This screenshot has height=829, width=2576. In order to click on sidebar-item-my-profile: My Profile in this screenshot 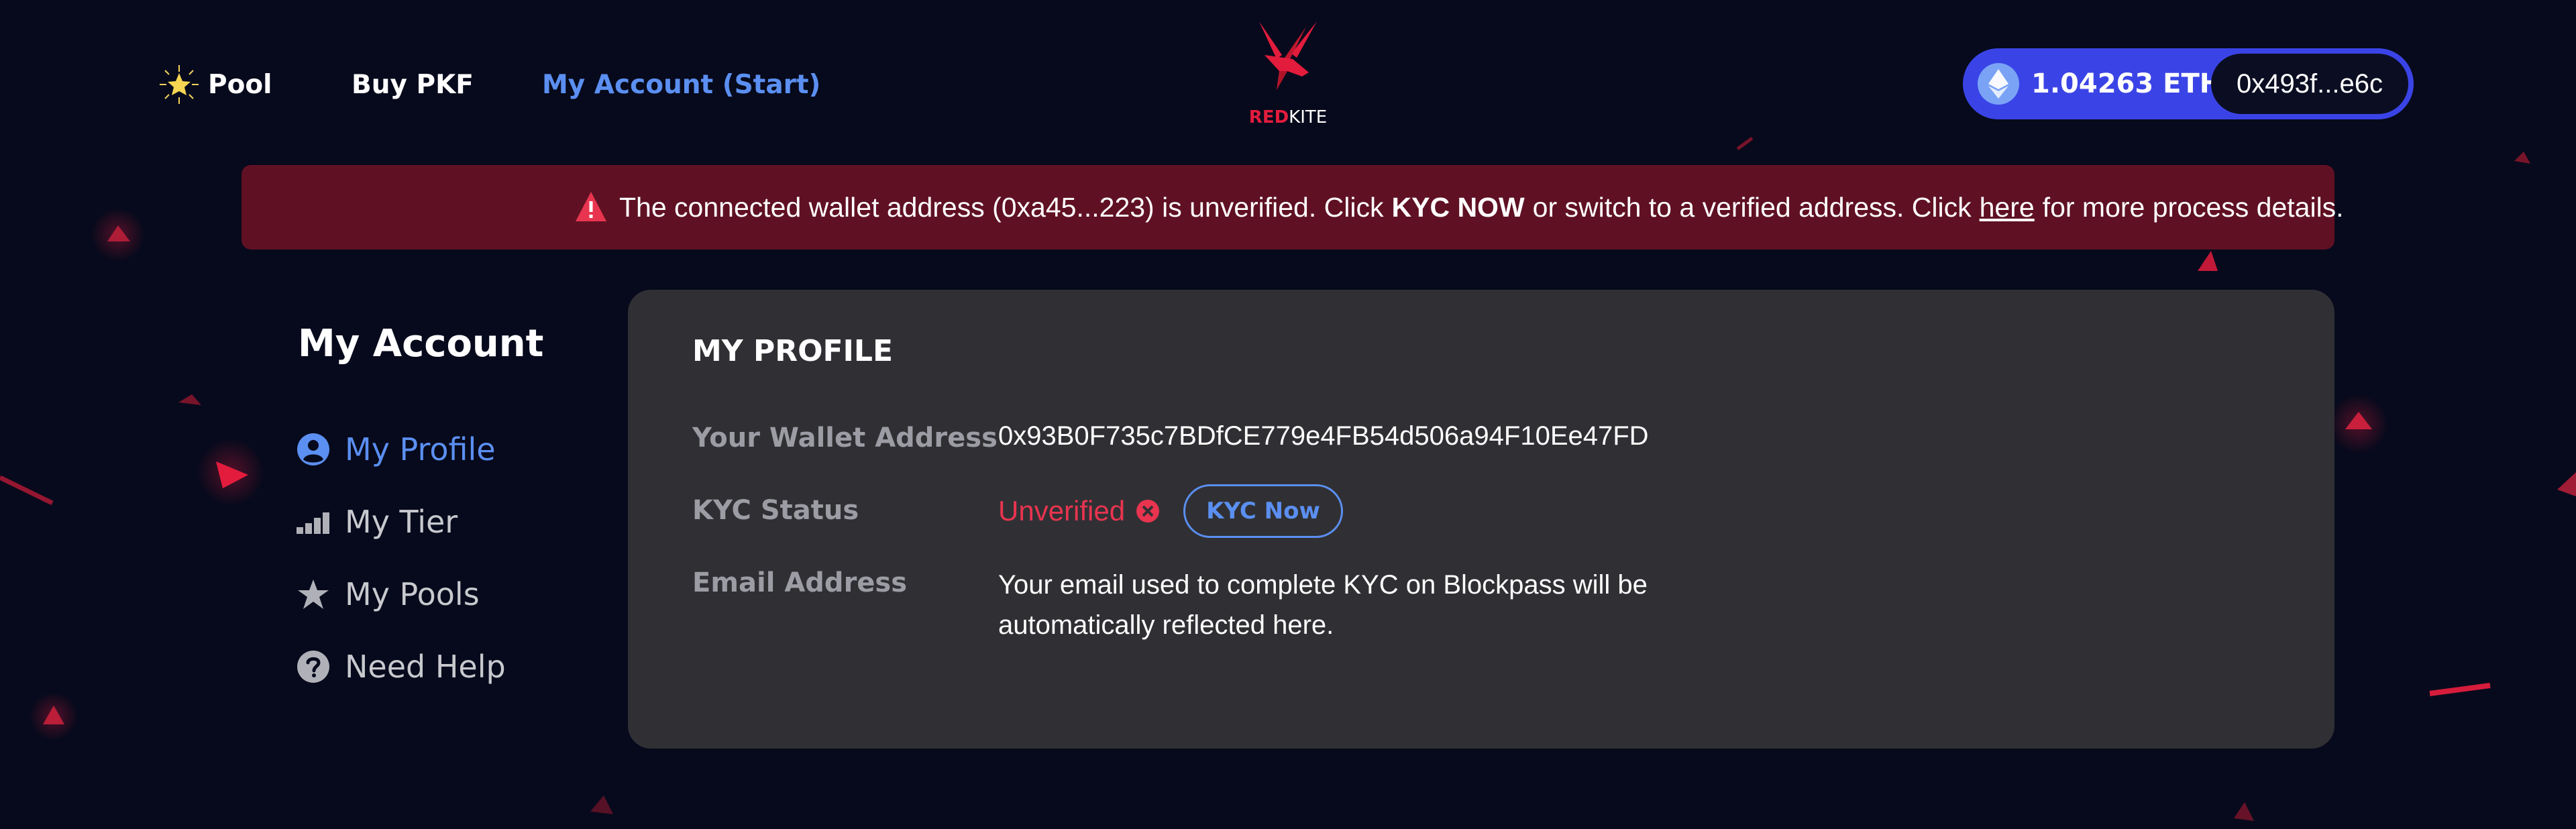, I will do `click(395, 449)`.